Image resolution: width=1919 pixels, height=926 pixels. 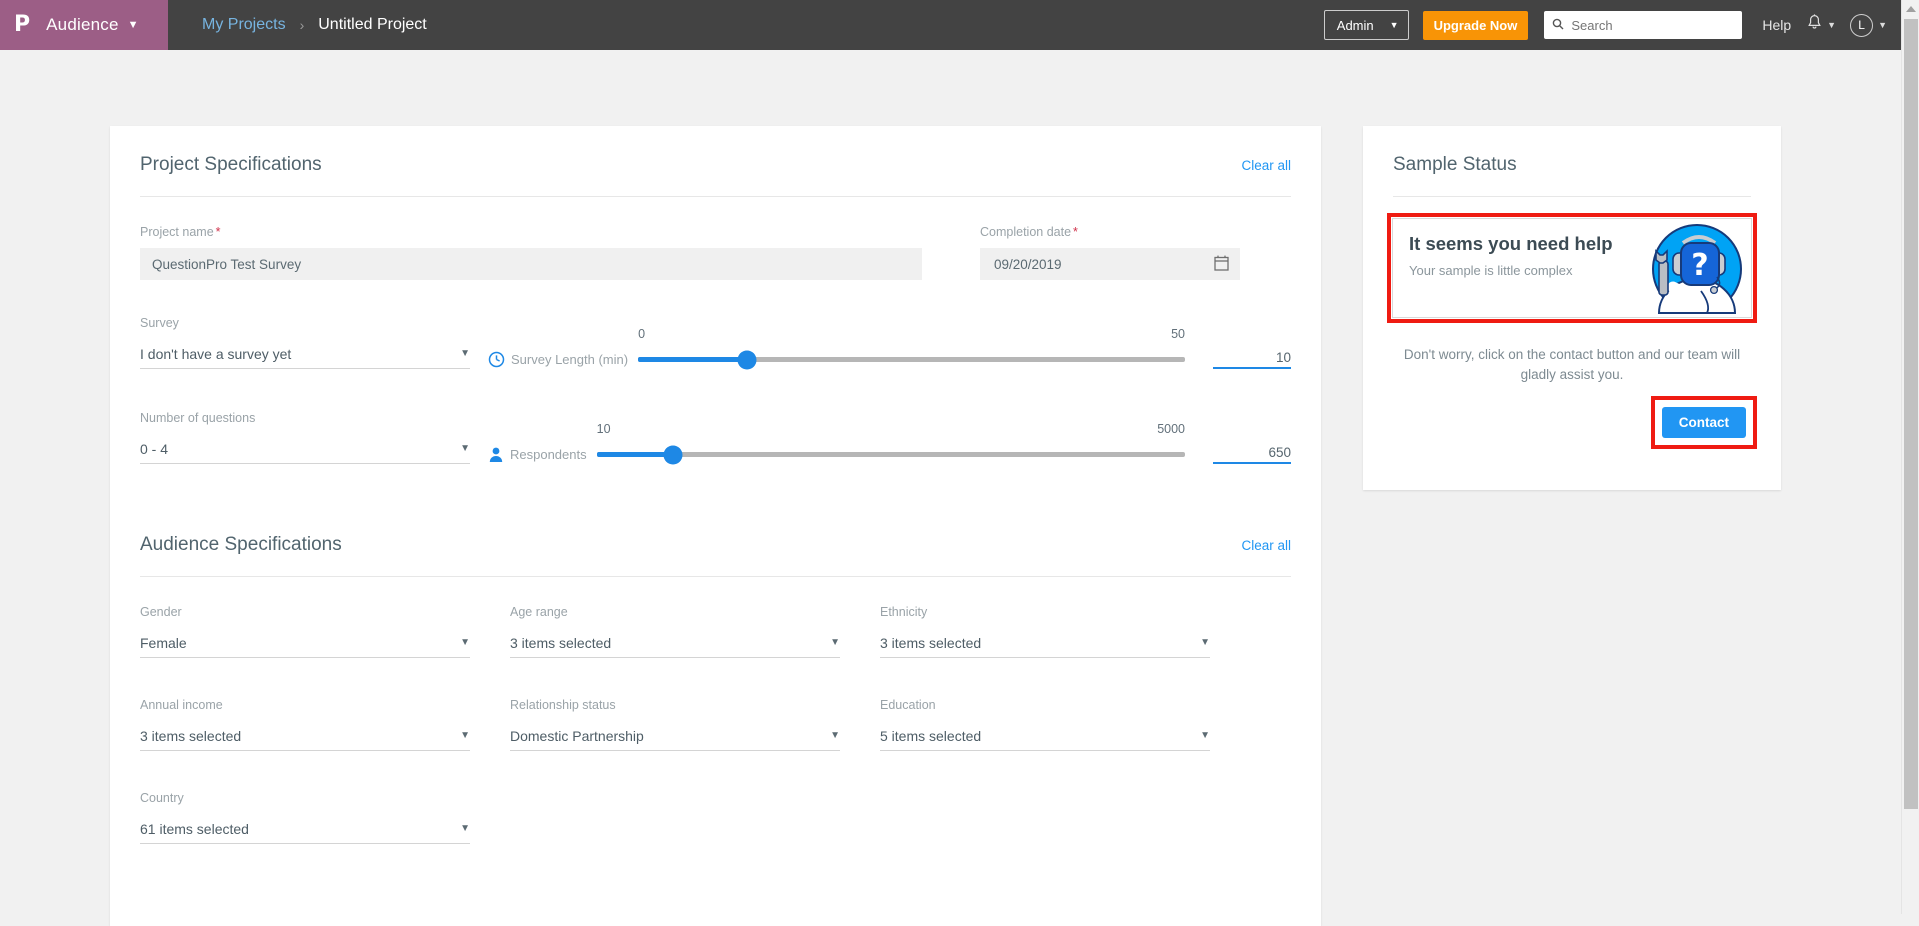 I want to click on survey-length-label: Survey Length (min), so click(x=570, y=359).